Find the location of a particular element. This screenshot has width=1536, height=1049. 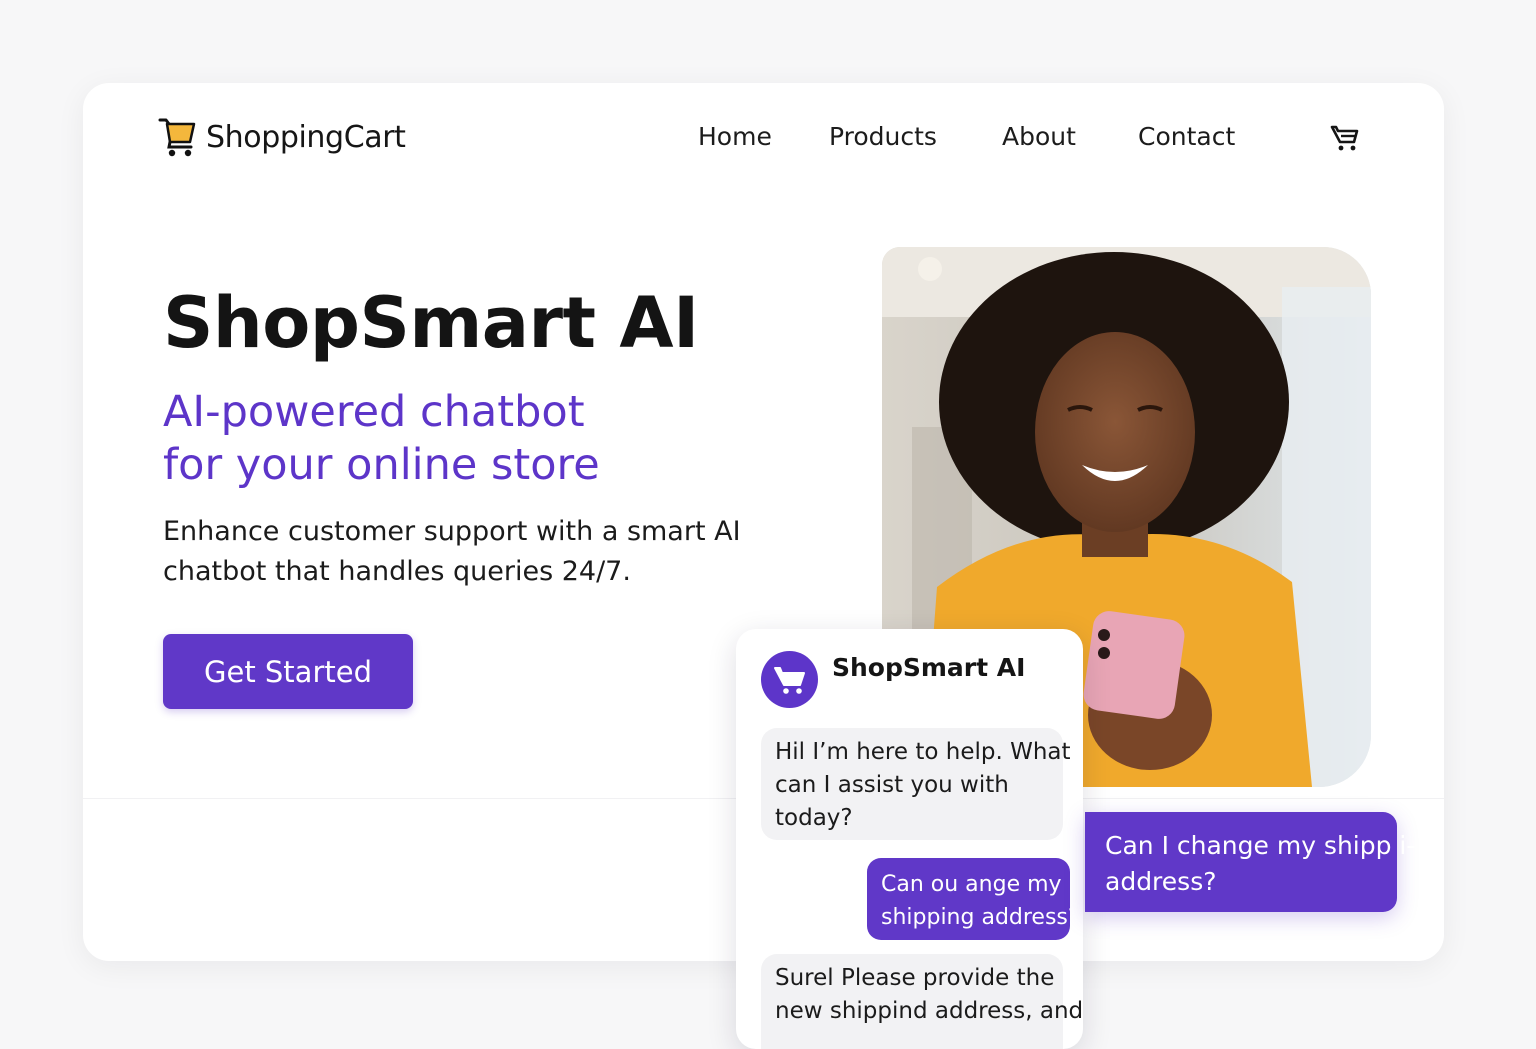

get-started-button: Get Started is located at coordinates (288, 671).